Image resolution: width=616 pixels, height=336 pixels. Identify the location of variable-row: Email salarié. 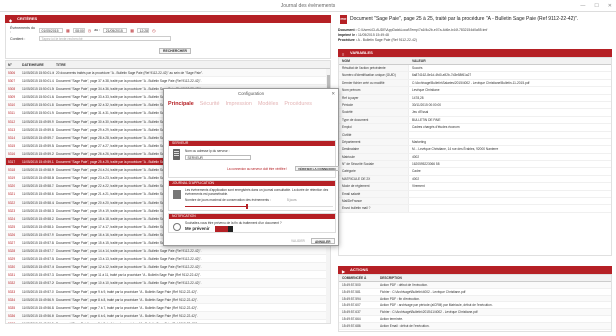
(475, 194).